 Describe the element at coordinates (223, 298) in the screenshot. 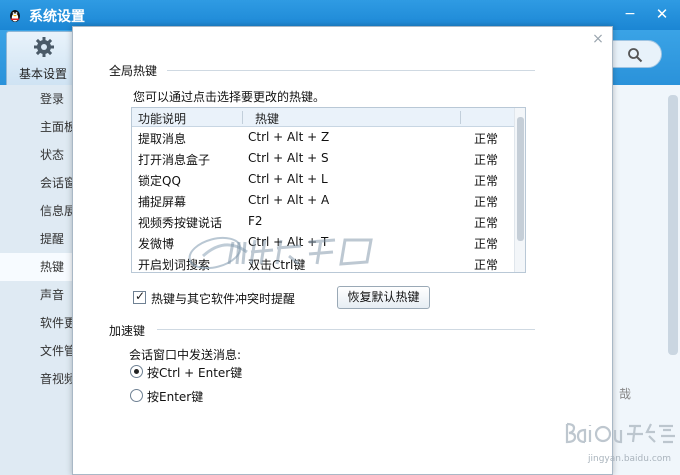

I see `conflict-reminder-label: 热键与其它软件冲突时提醒` at that location.